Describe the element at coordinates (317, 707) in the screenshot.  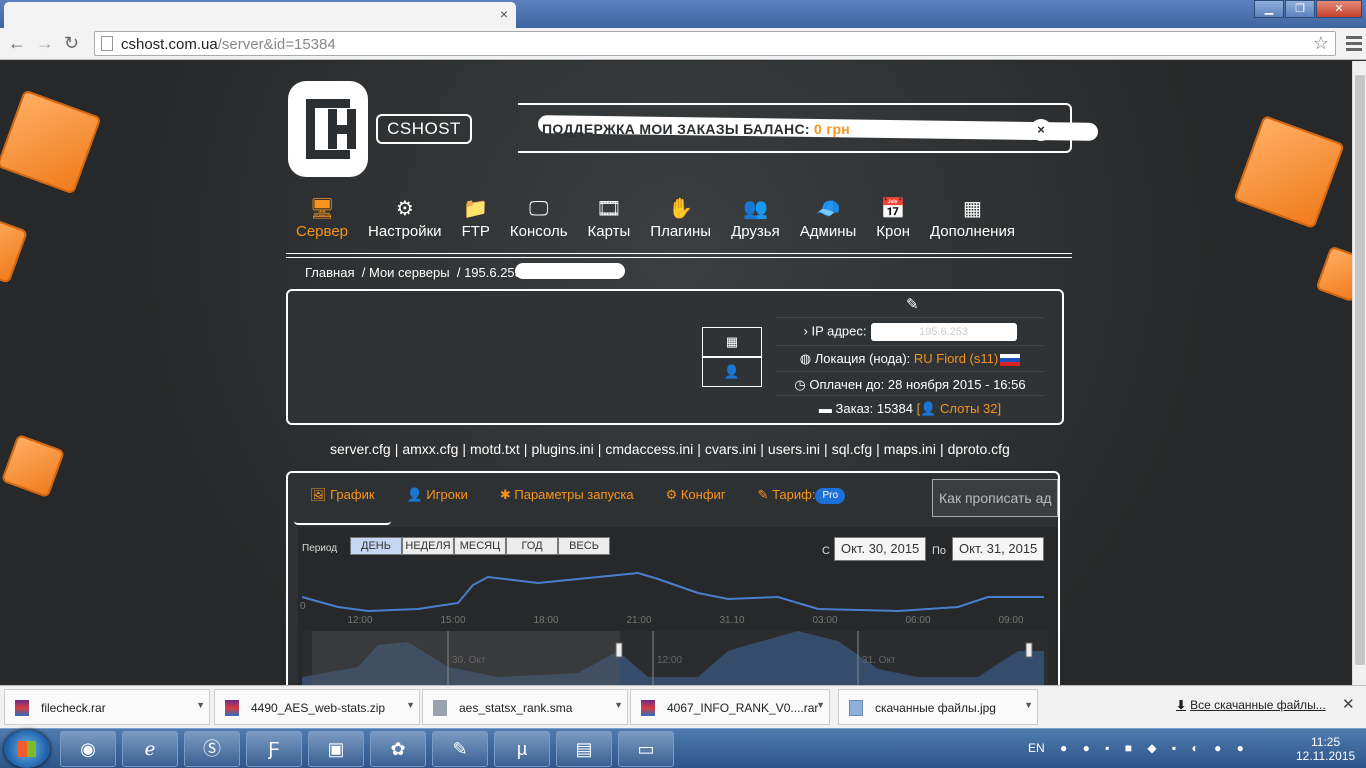
I see `download-item: 4490_AES_web-stats.zip ▼` at that location.